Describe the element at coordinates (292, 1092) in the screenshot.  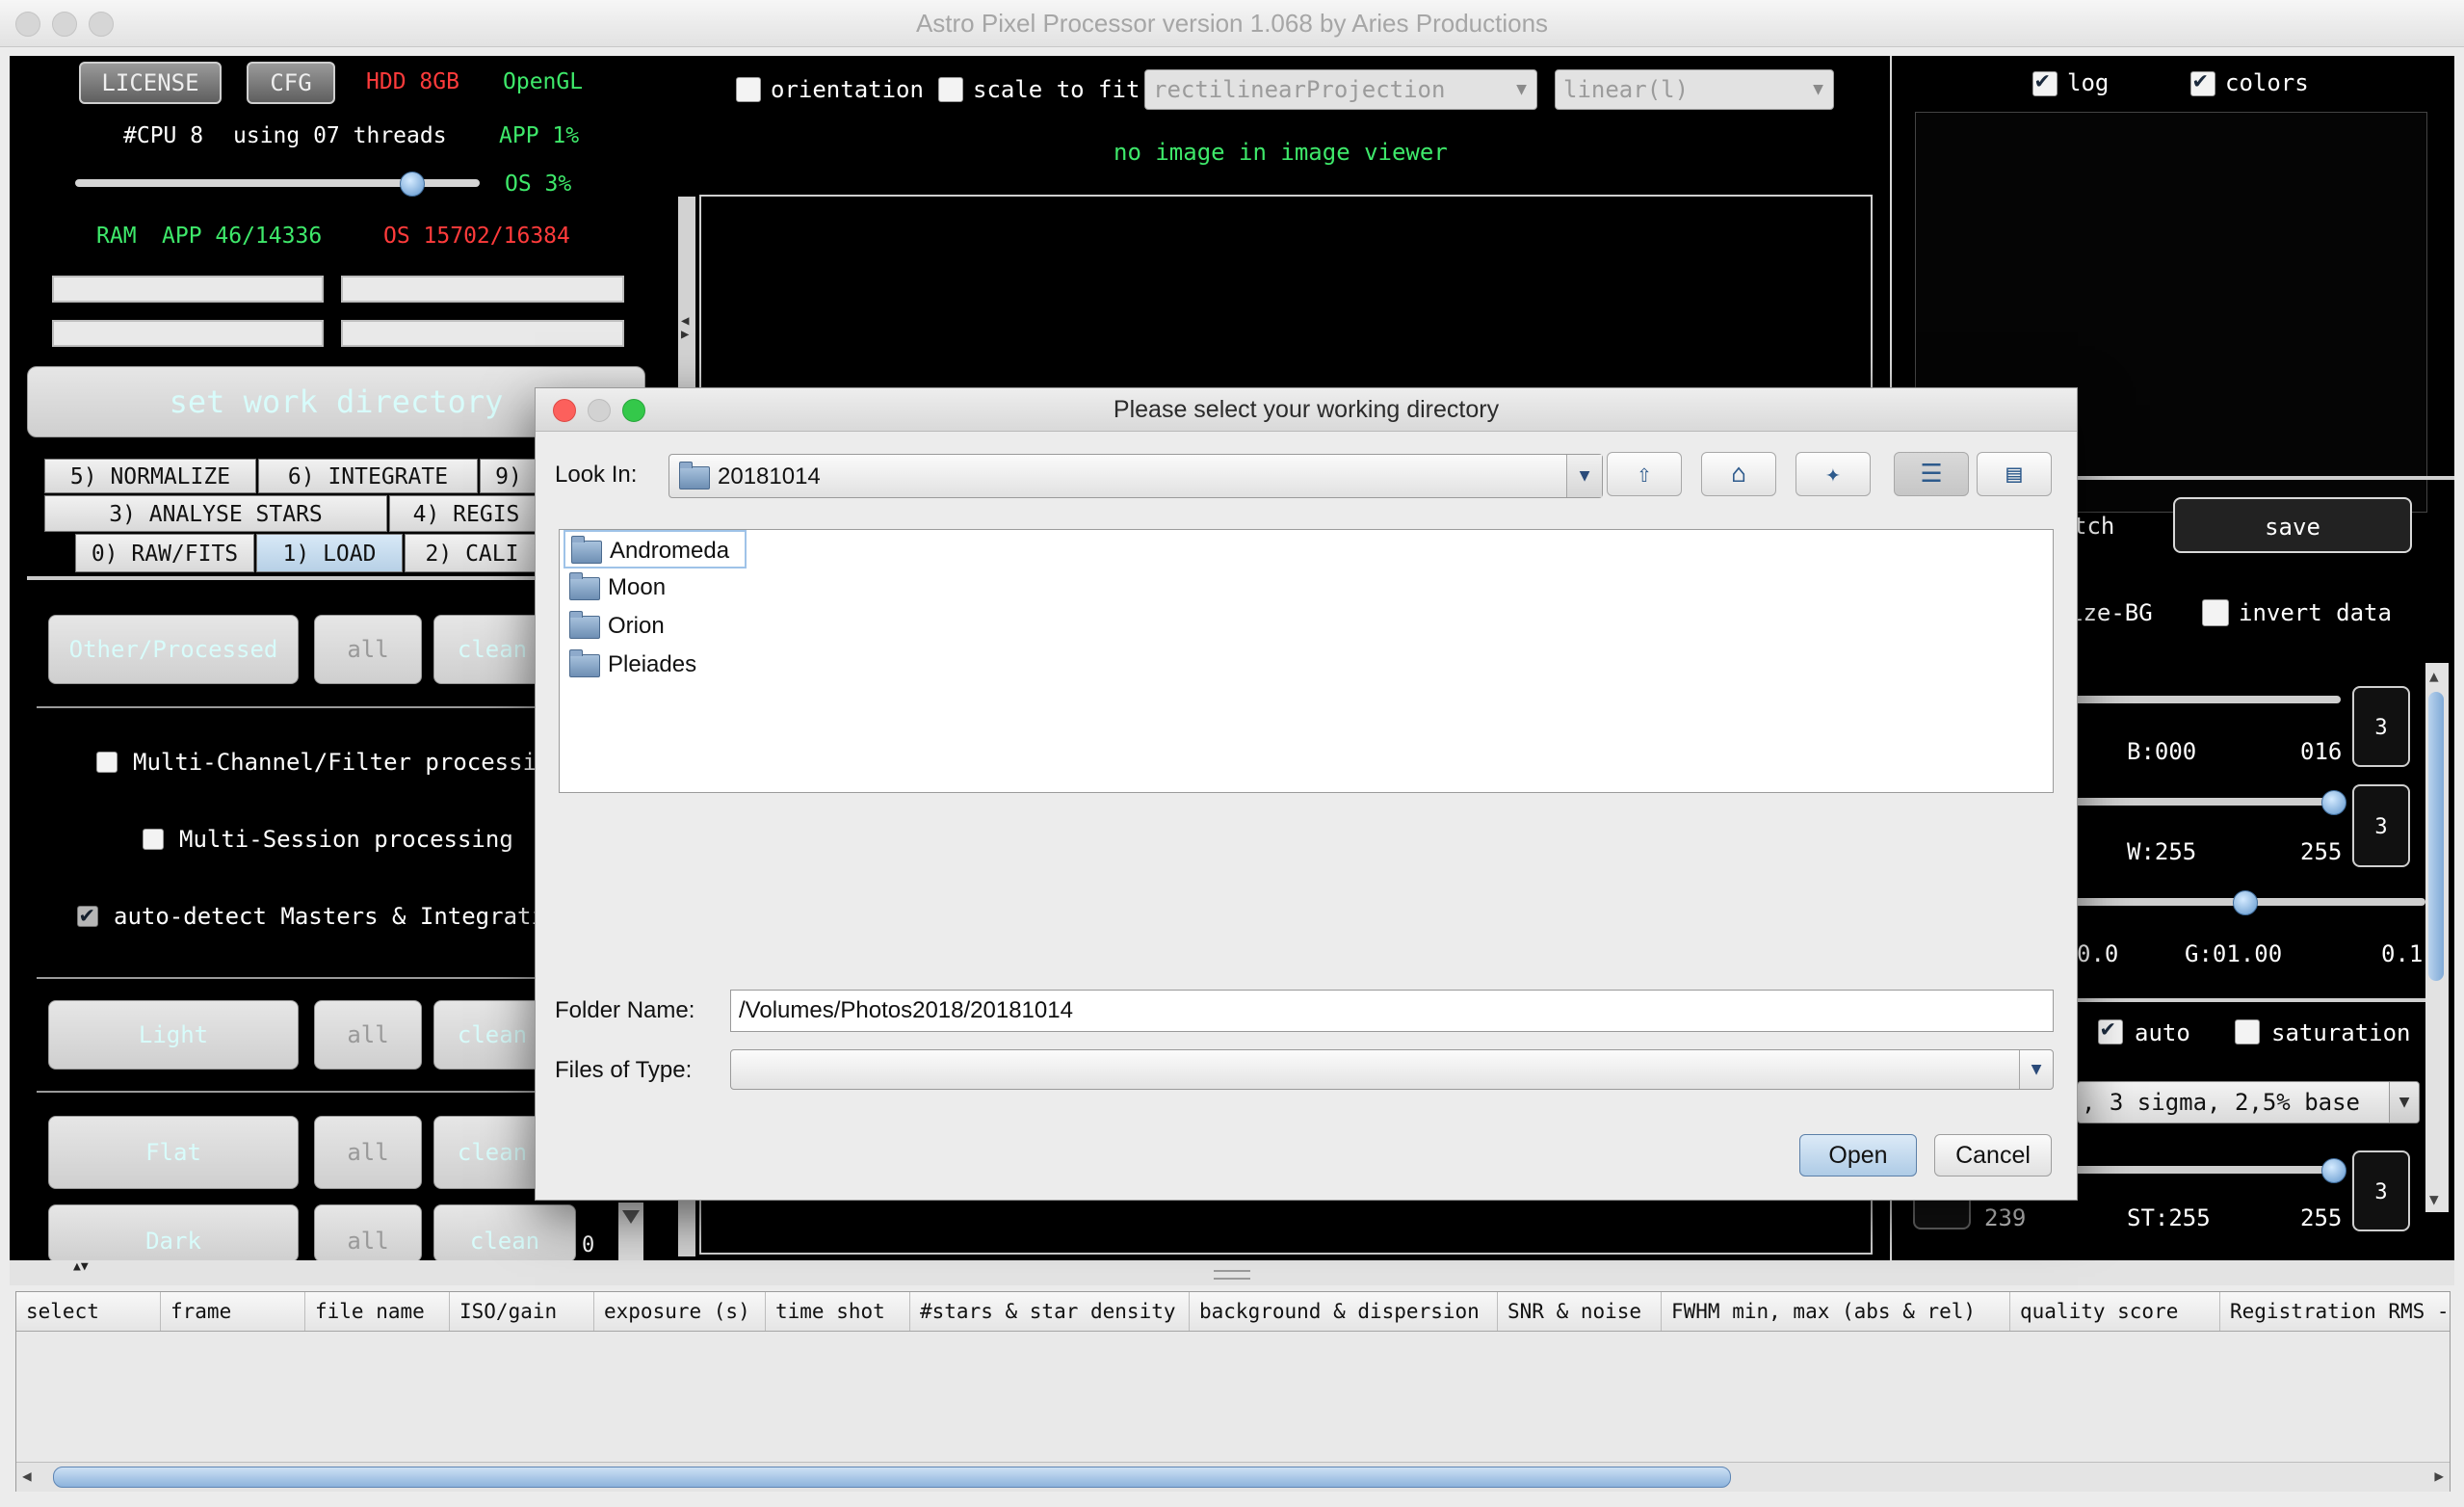
I see `divider` at that location.